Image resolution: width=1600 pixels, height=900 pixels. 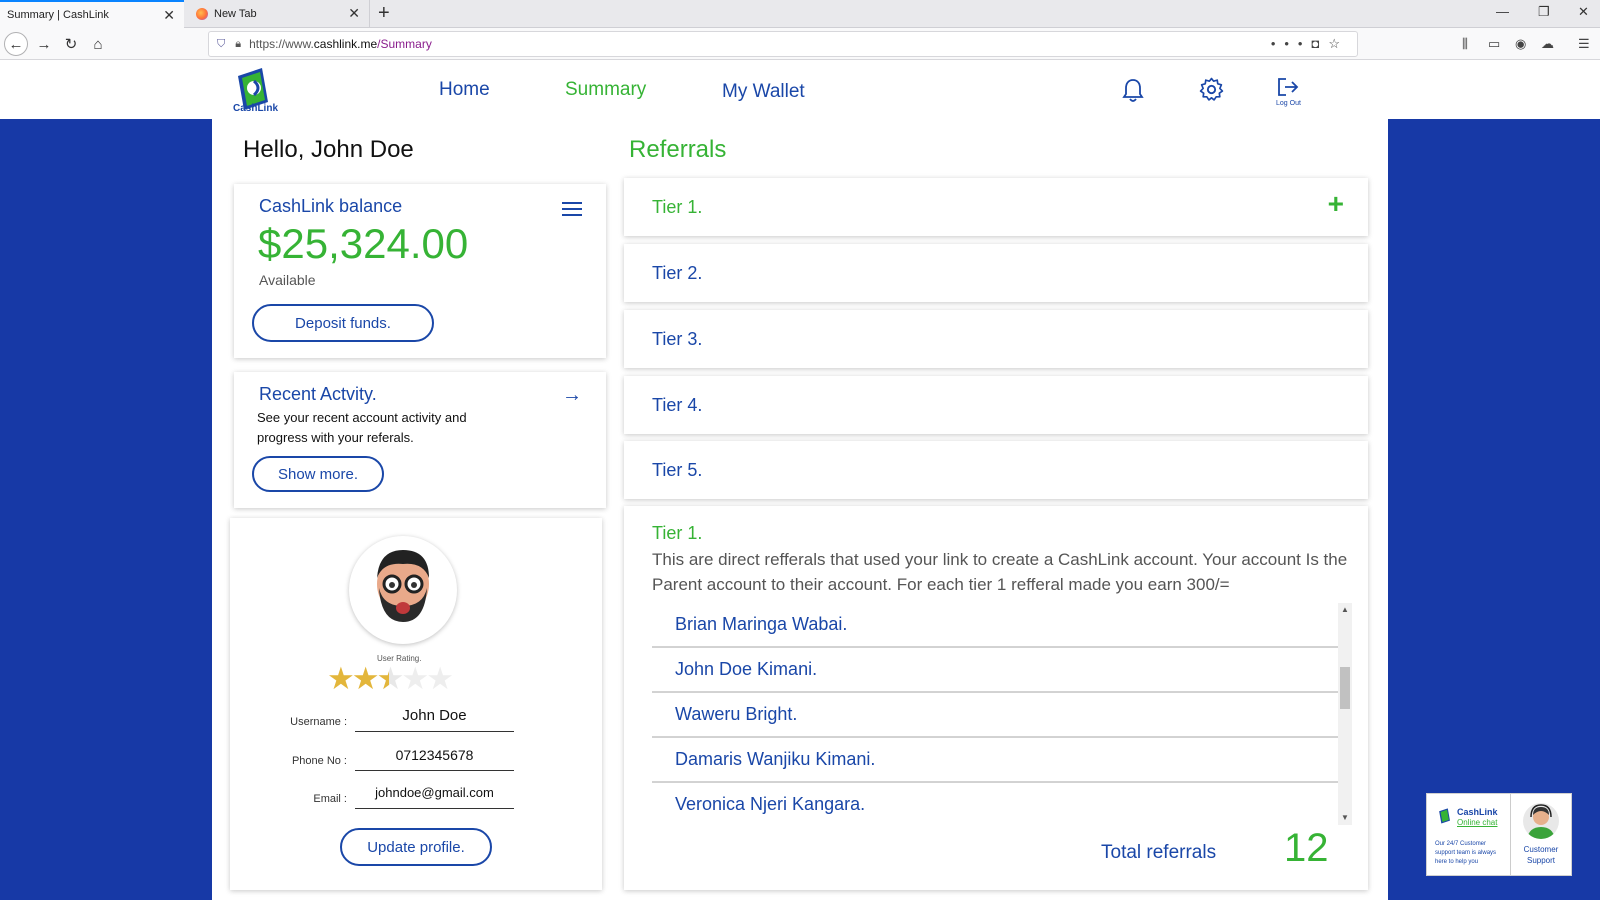 I want to click on tier-4-header: Tier 4., so click(x=996, y=405).